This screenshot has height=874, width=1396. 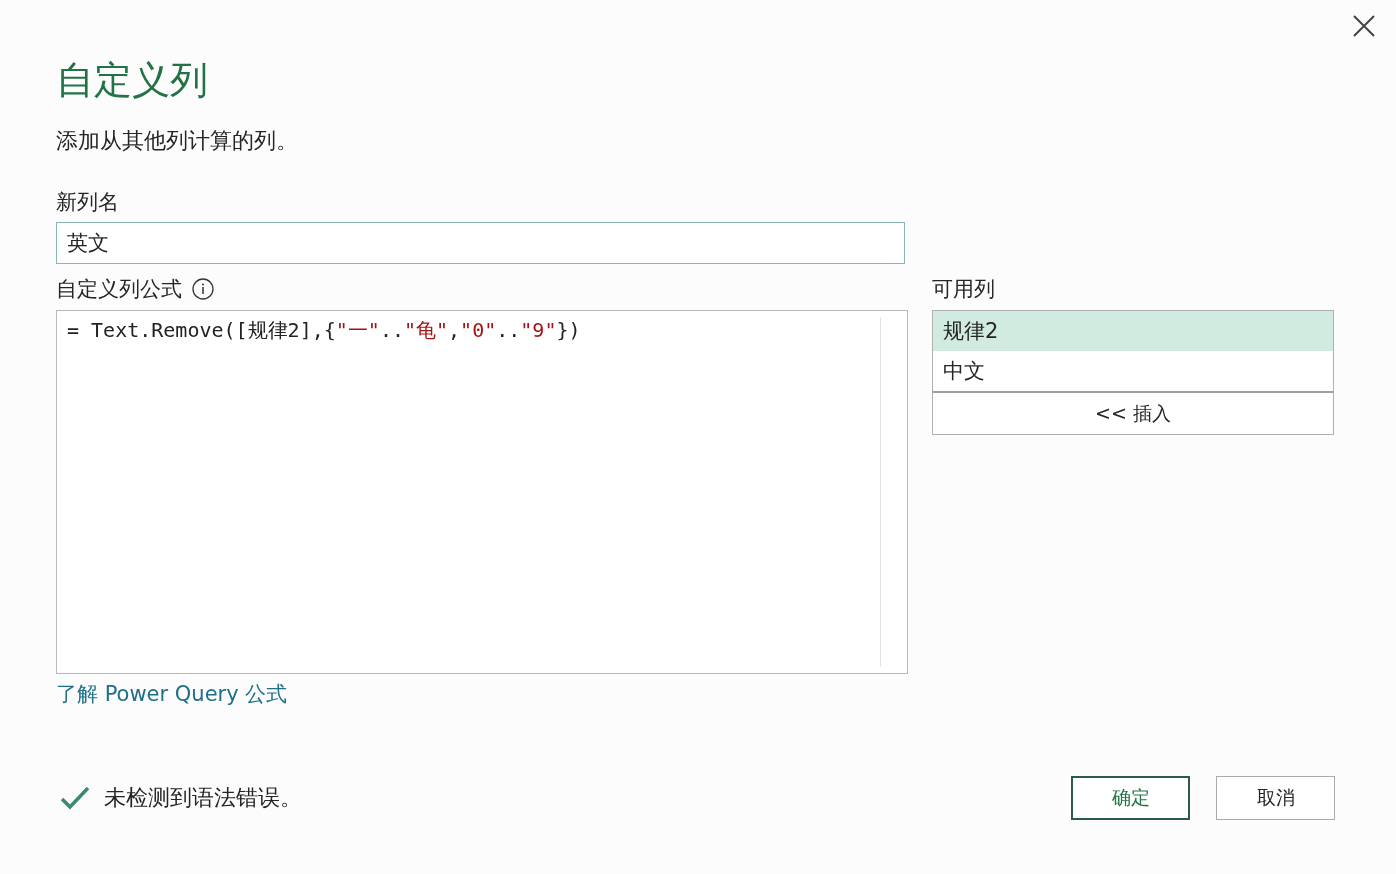 What do you see at coordinates (203, 798) in the screenshot?
I see `status-message: 未检测到语法错误。` at bounding box center [203, 798].